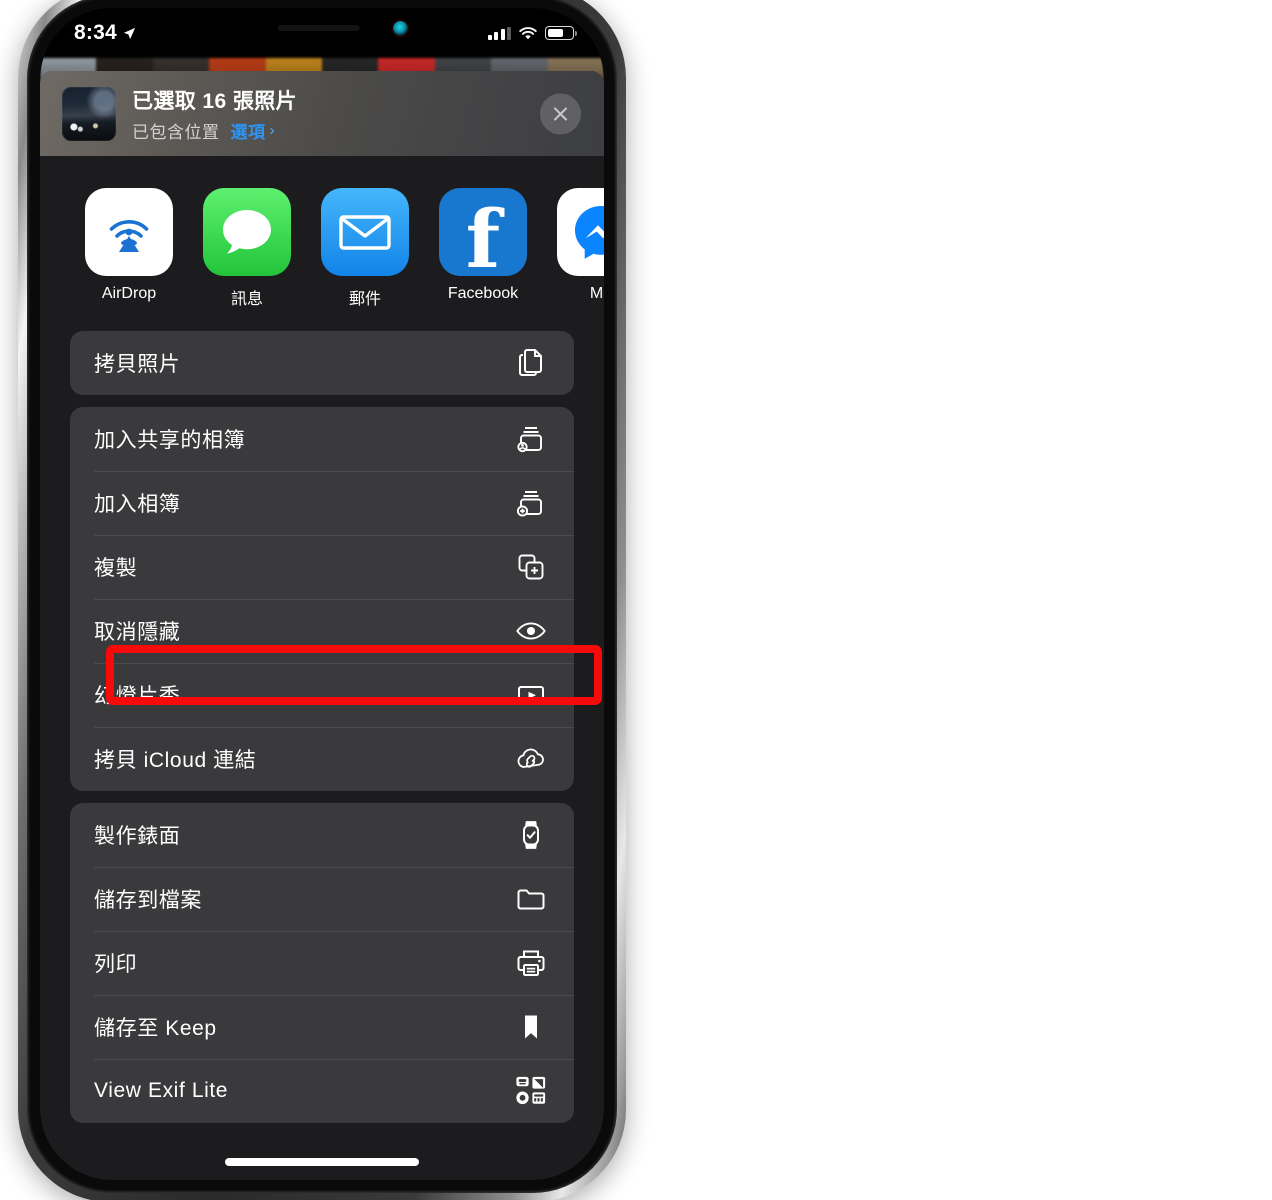 The image size is (1272, 1200). I want to click on share-target-label: Facebook, so click(483, 293).